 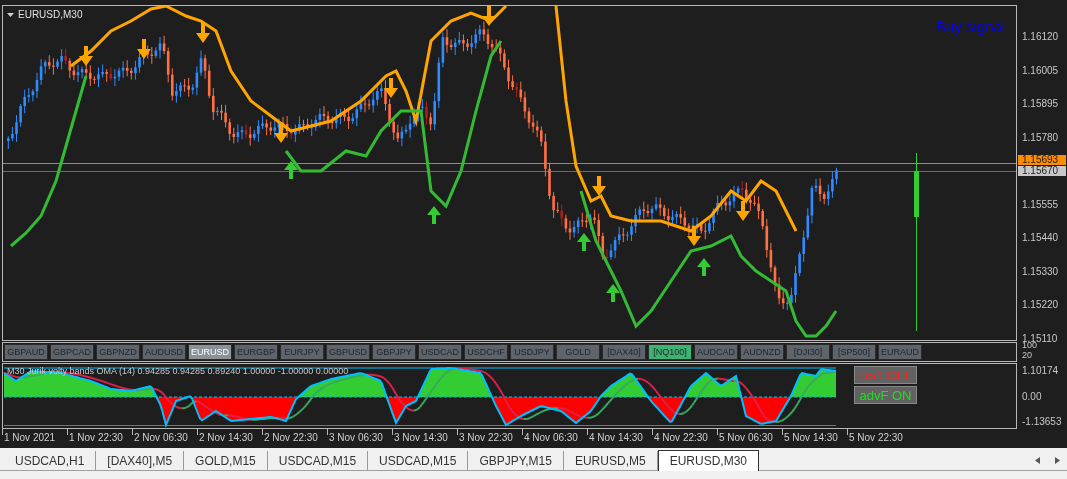 What do you see at coordinates (1042, 171) in the screenshot?
I see `price-tag: 1.15670` at bounding box center [1042, 171].